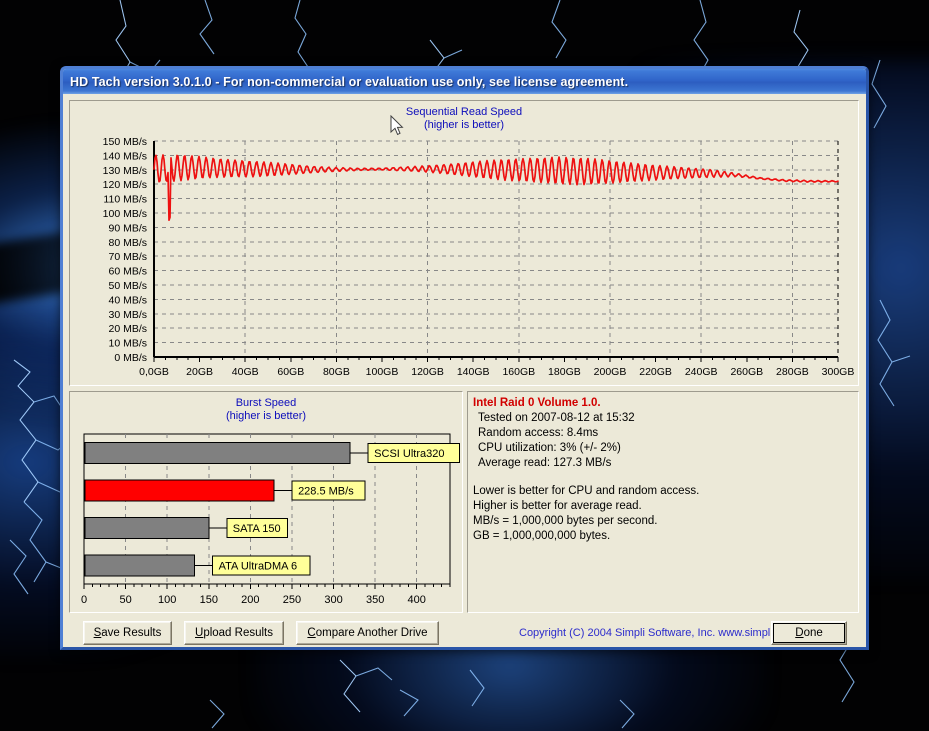 This screenshot has height=731, width=929. Describe the element at coordinates (838, 372) in the screenshot. I see `svg-text: 300GB` at that location.